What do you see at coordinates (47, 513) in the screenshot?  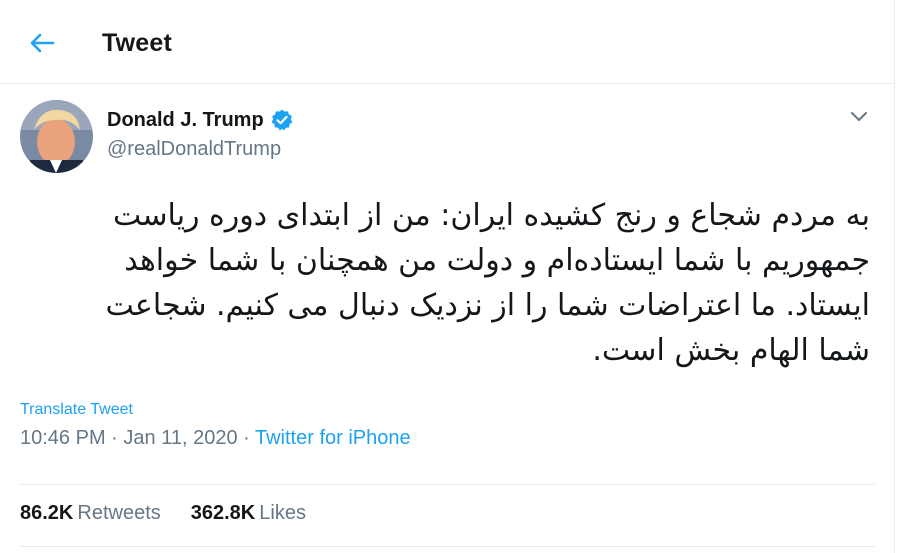 I see `retweets-count: 86.2K` at bounding box center [47, 513].